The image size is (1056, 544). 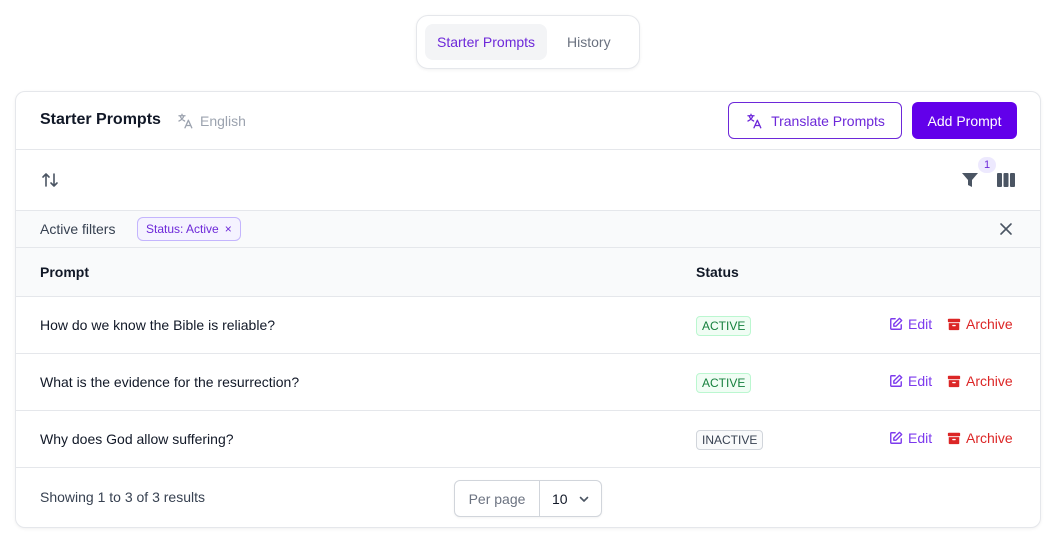 I want to click on filter-icon, so click(x=970, y=180).